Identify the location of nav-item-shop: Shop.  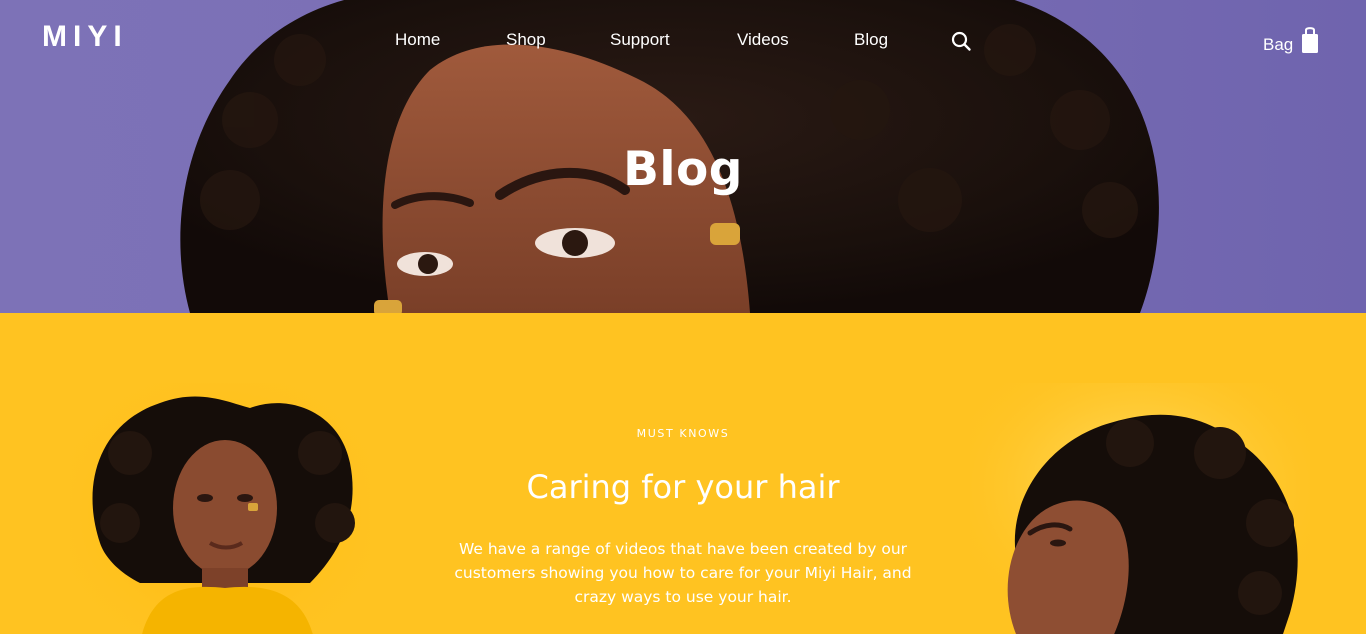
(526, 40).